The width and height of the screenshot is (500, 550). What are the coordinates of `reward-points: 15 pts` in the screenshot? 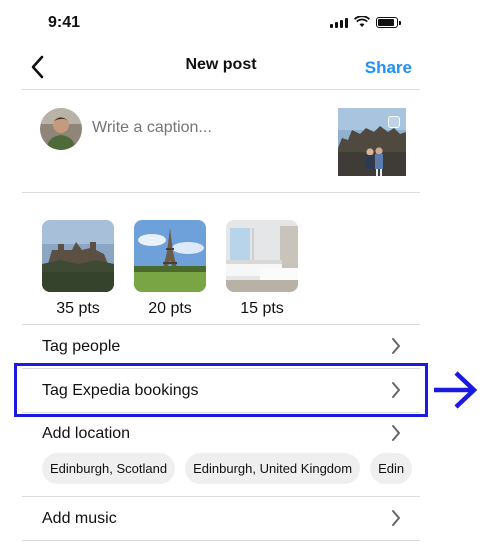 It's located at (262, 308).